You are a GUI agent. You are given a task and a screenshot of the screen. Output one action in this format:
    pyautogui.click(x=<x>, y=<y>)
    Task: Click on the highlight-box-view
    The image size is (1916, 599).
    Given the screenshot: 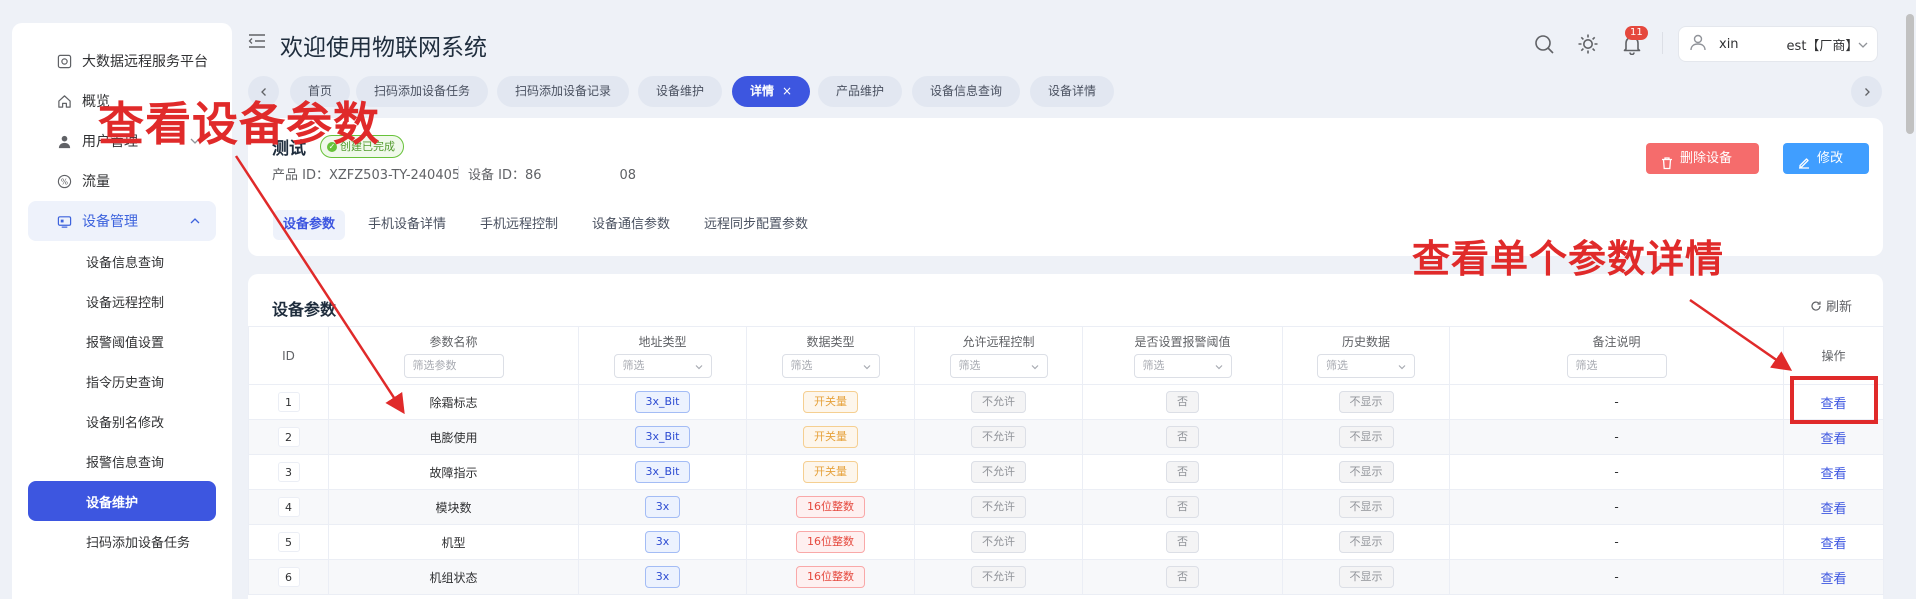 What is the action you would take?
    pyautogui.click(x=1834, y=400)
    